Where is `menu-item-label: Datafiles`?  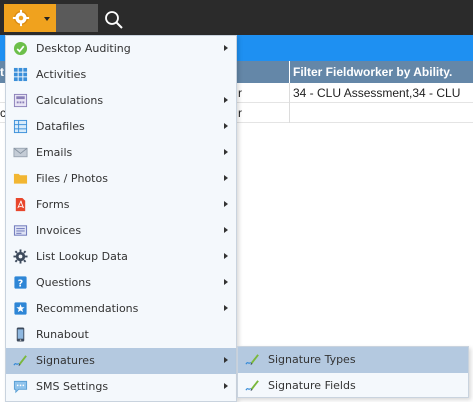 menu-item-label: Datafiles is located at coordinates (60, 126).